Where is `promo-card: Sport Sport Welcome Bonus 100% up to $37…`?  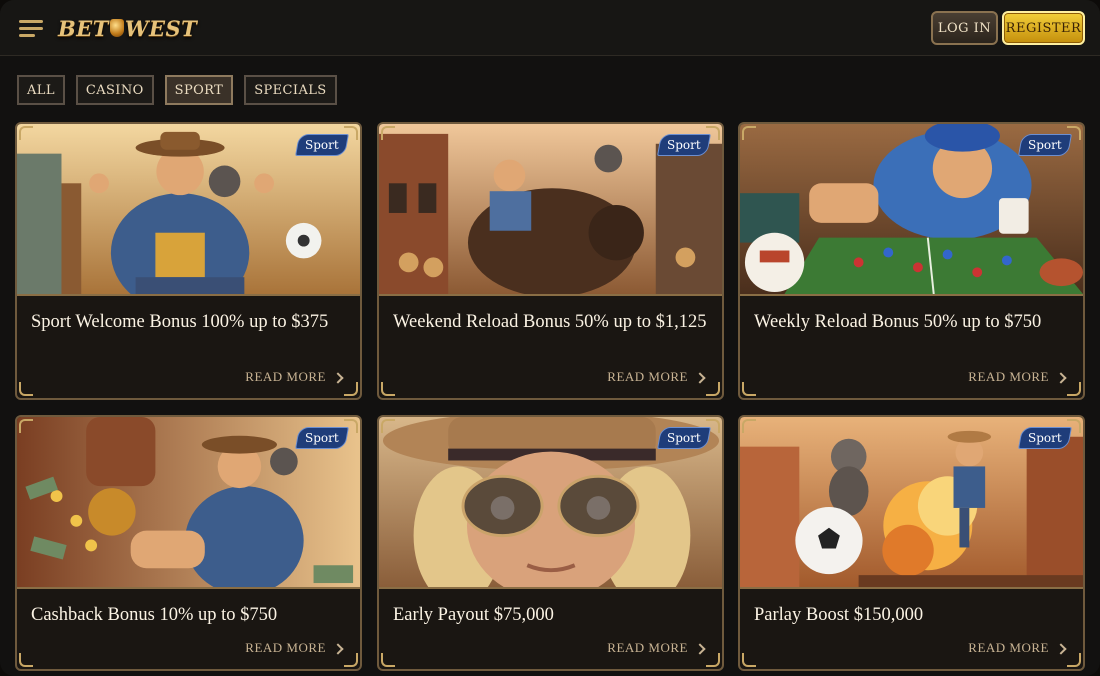
promo-card: Sport Sport Welcome Bonus 100% up to $37… is located at coordinates (188, 261).